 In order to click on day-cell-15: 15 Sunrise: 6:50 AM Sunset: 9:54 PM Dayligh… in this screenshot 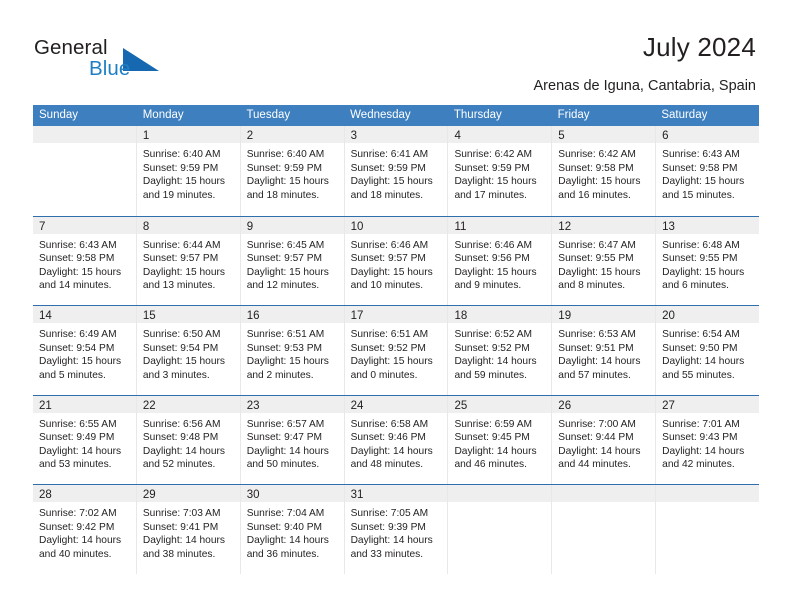, I will do `click(188, 350)`.